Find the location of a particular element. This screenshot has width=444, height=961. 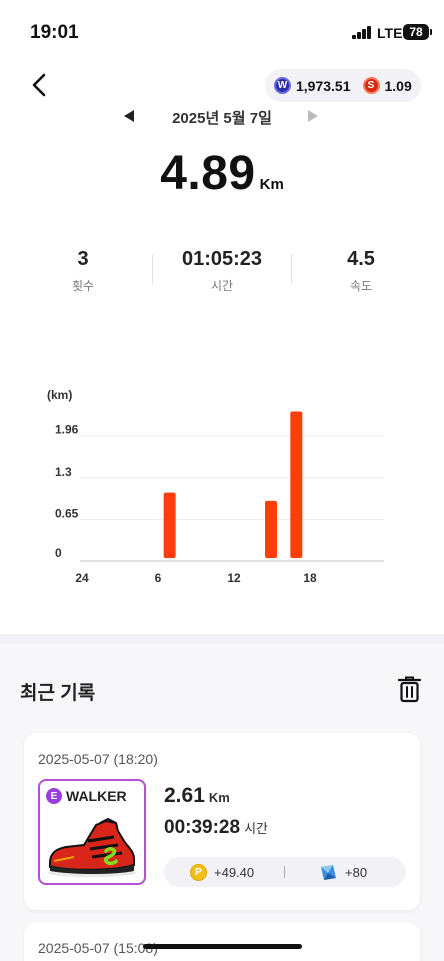

record-card: 2025-05-07 (15:08) is located at coordinates (222, 941).